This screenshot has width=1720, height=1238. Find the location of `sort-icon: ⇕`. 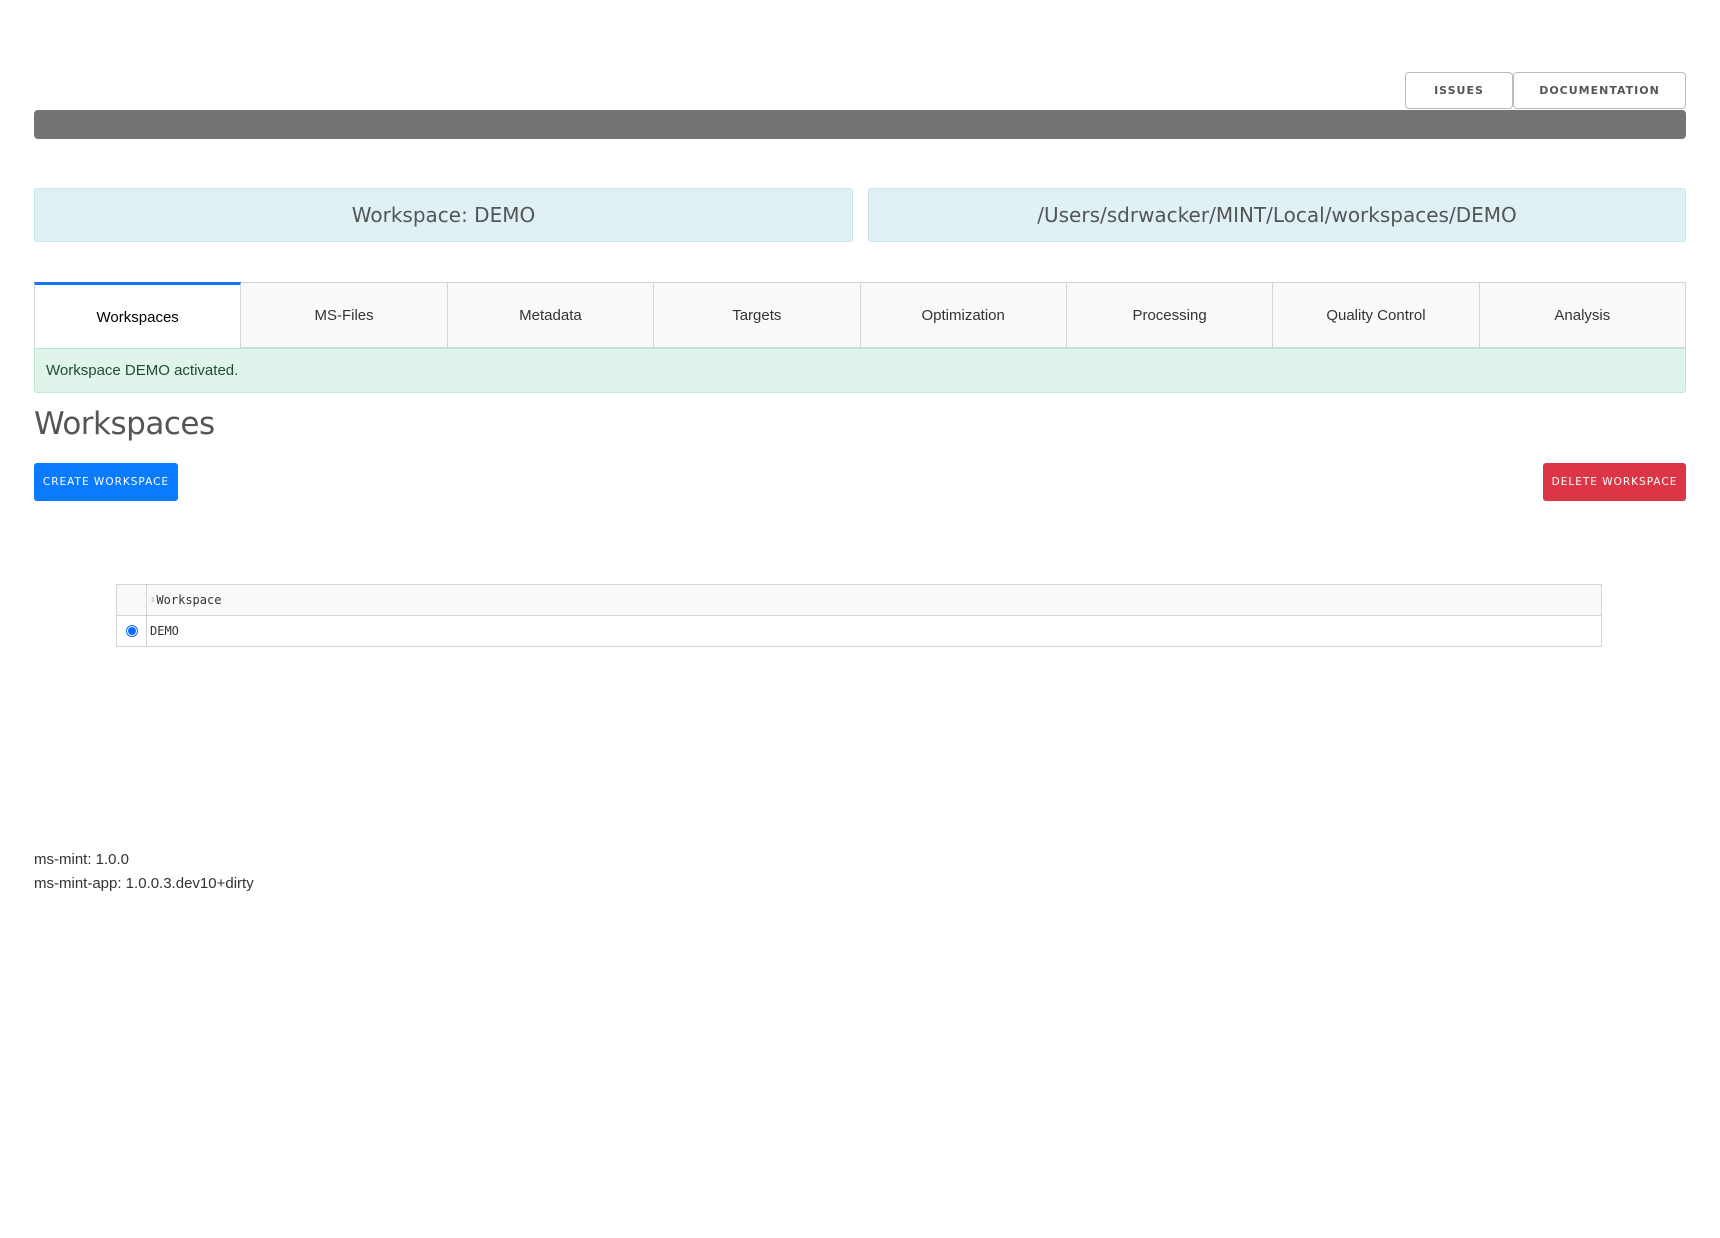

sort-icon: ⇕ is located at coordinates (152, 600).